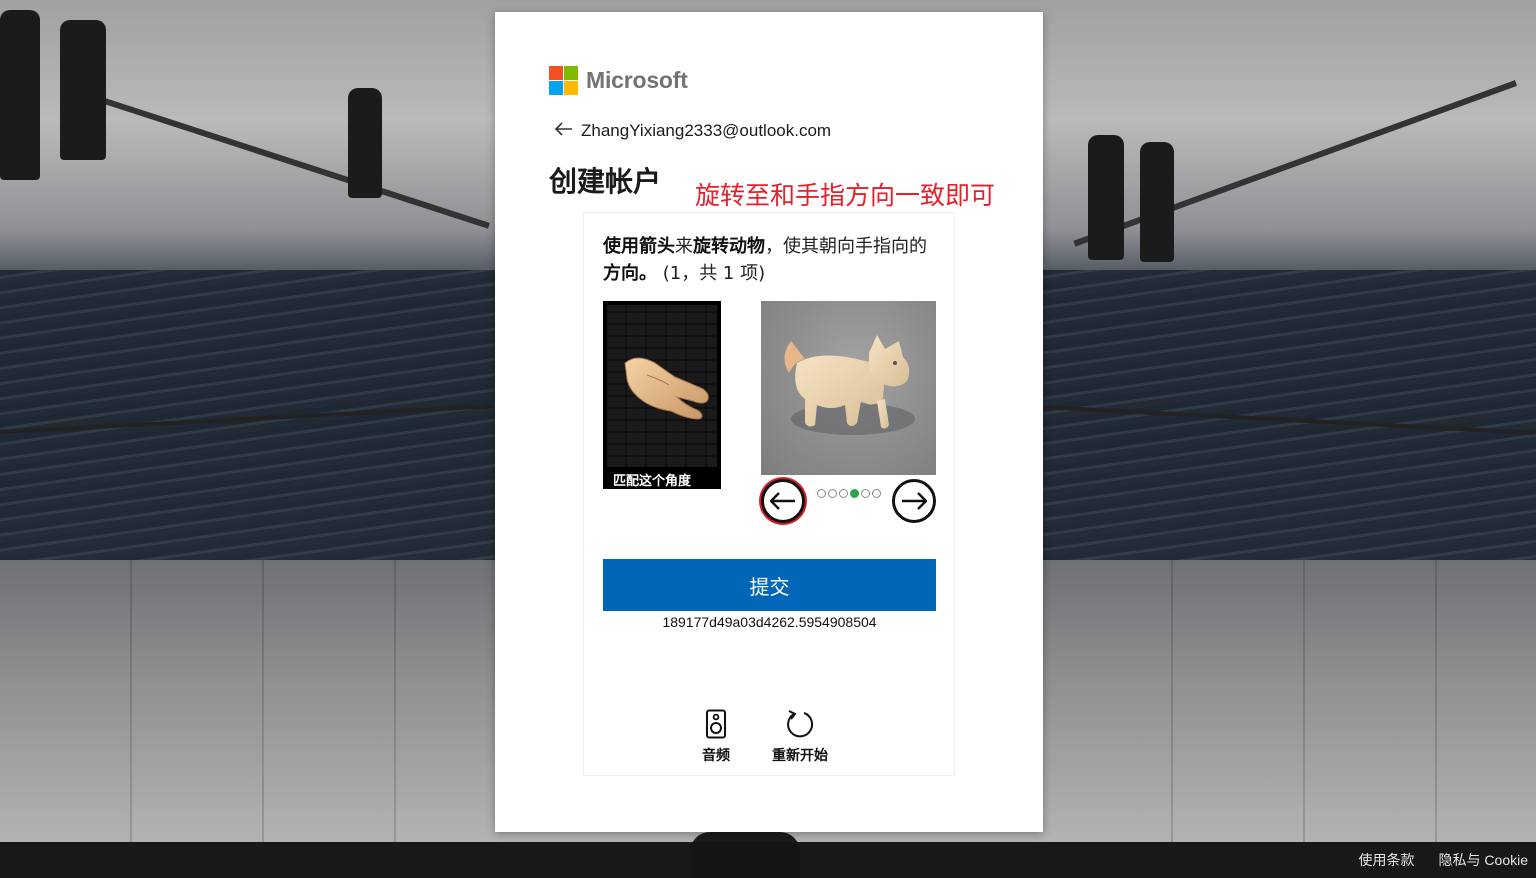 The image size is (1536, 878). I want to click on wall-panels-left, so click(247, 701).